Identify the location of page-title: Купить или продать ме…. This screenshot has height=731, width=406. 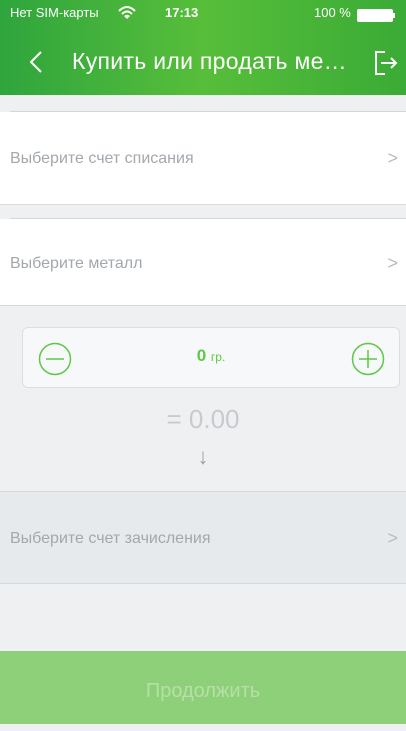
(209, 61).